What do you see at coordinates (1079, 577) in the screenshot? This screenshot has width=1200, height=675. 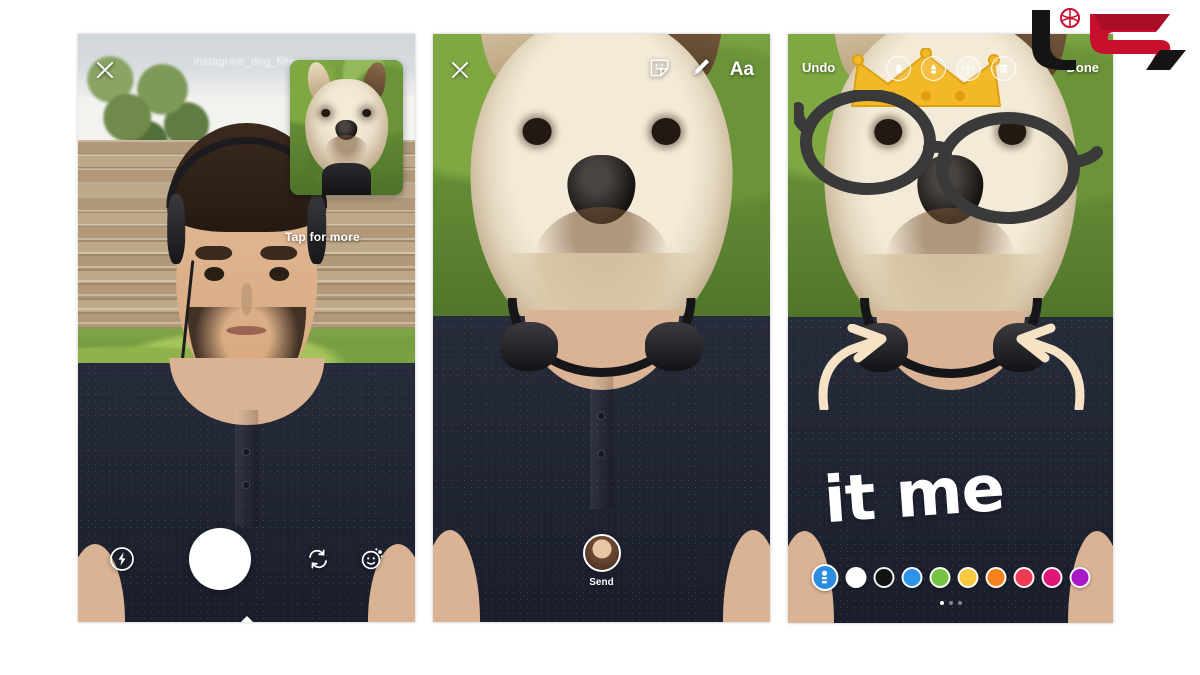 I see `swatch-purple` at bounding box center [1079, 577].